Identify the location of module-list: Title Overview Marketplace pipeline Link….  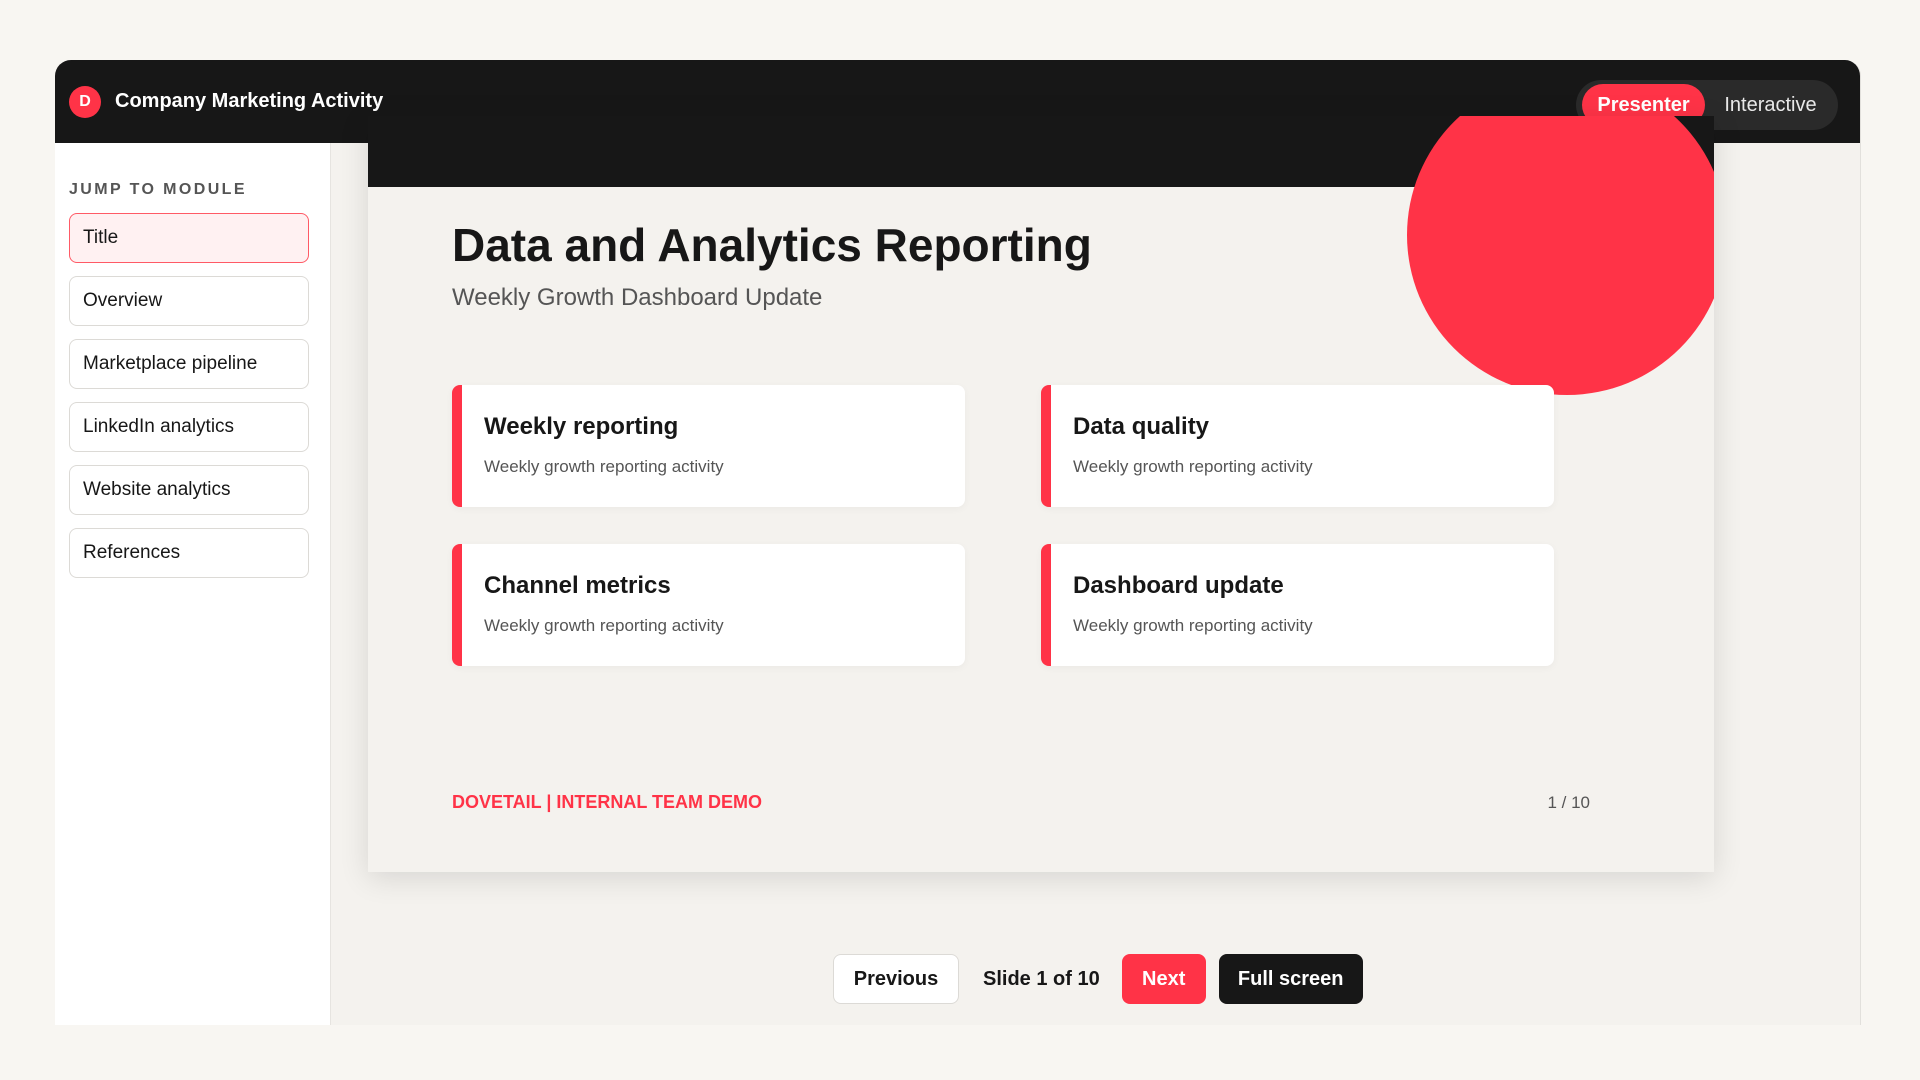
(192, 395).